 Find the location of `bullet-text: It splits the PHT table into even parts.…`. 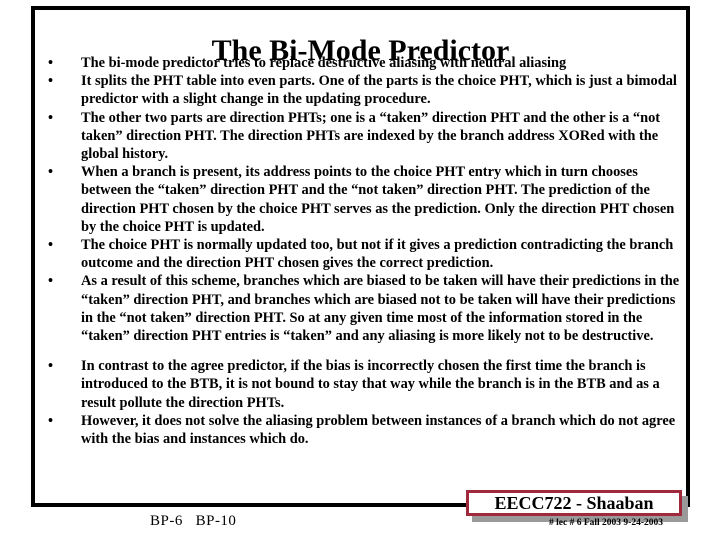

bullet-text: It splits the PHT table into even parts.… is located at coordinates (379, 90).